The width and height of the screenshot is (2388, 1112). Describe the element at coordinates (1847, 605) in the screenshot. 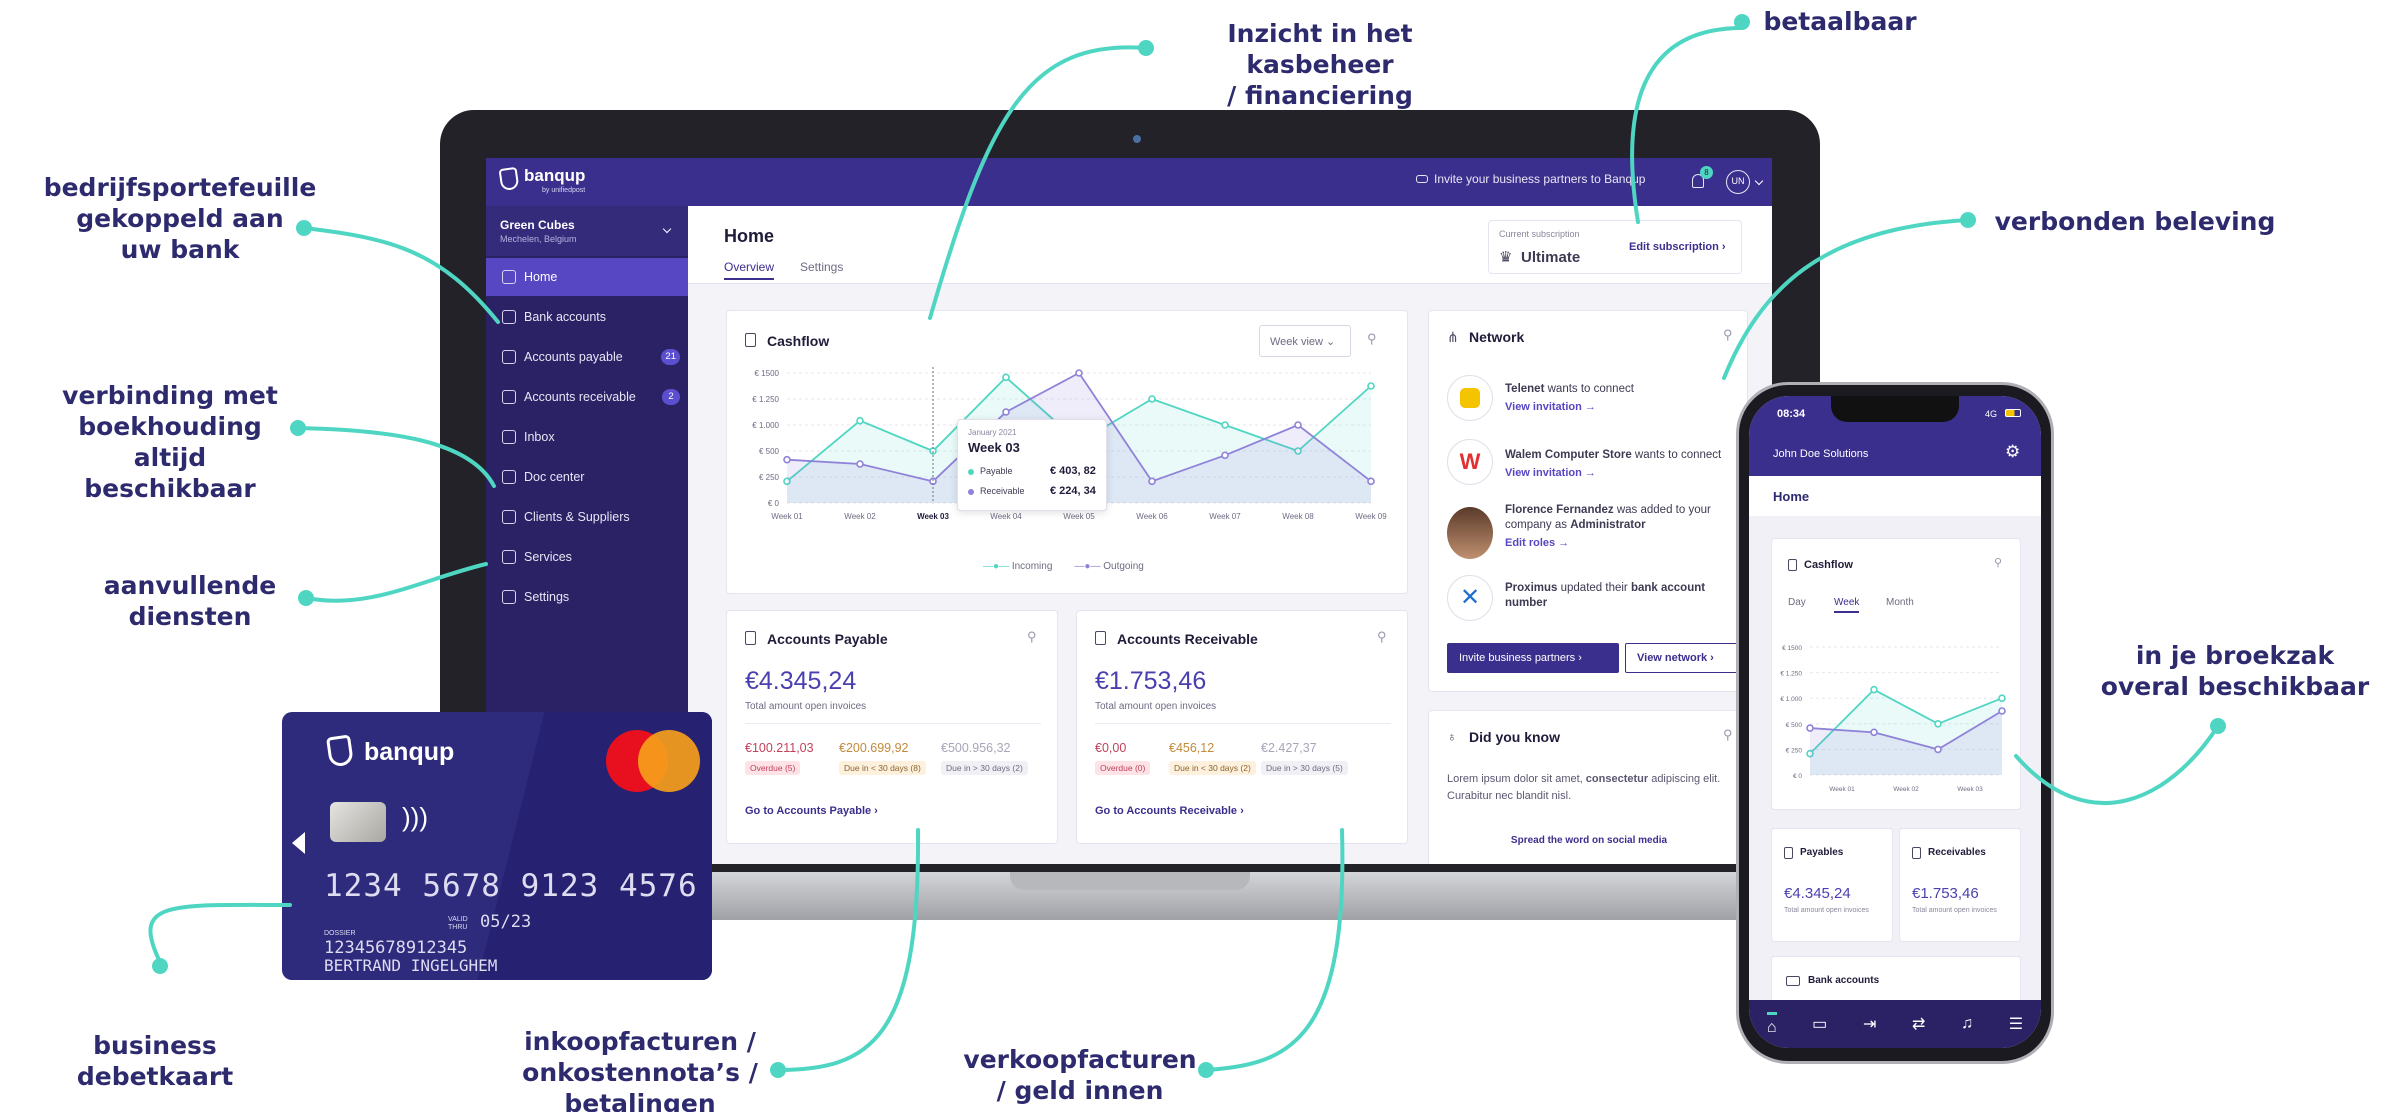

I see `tab-week: Week` at that location.